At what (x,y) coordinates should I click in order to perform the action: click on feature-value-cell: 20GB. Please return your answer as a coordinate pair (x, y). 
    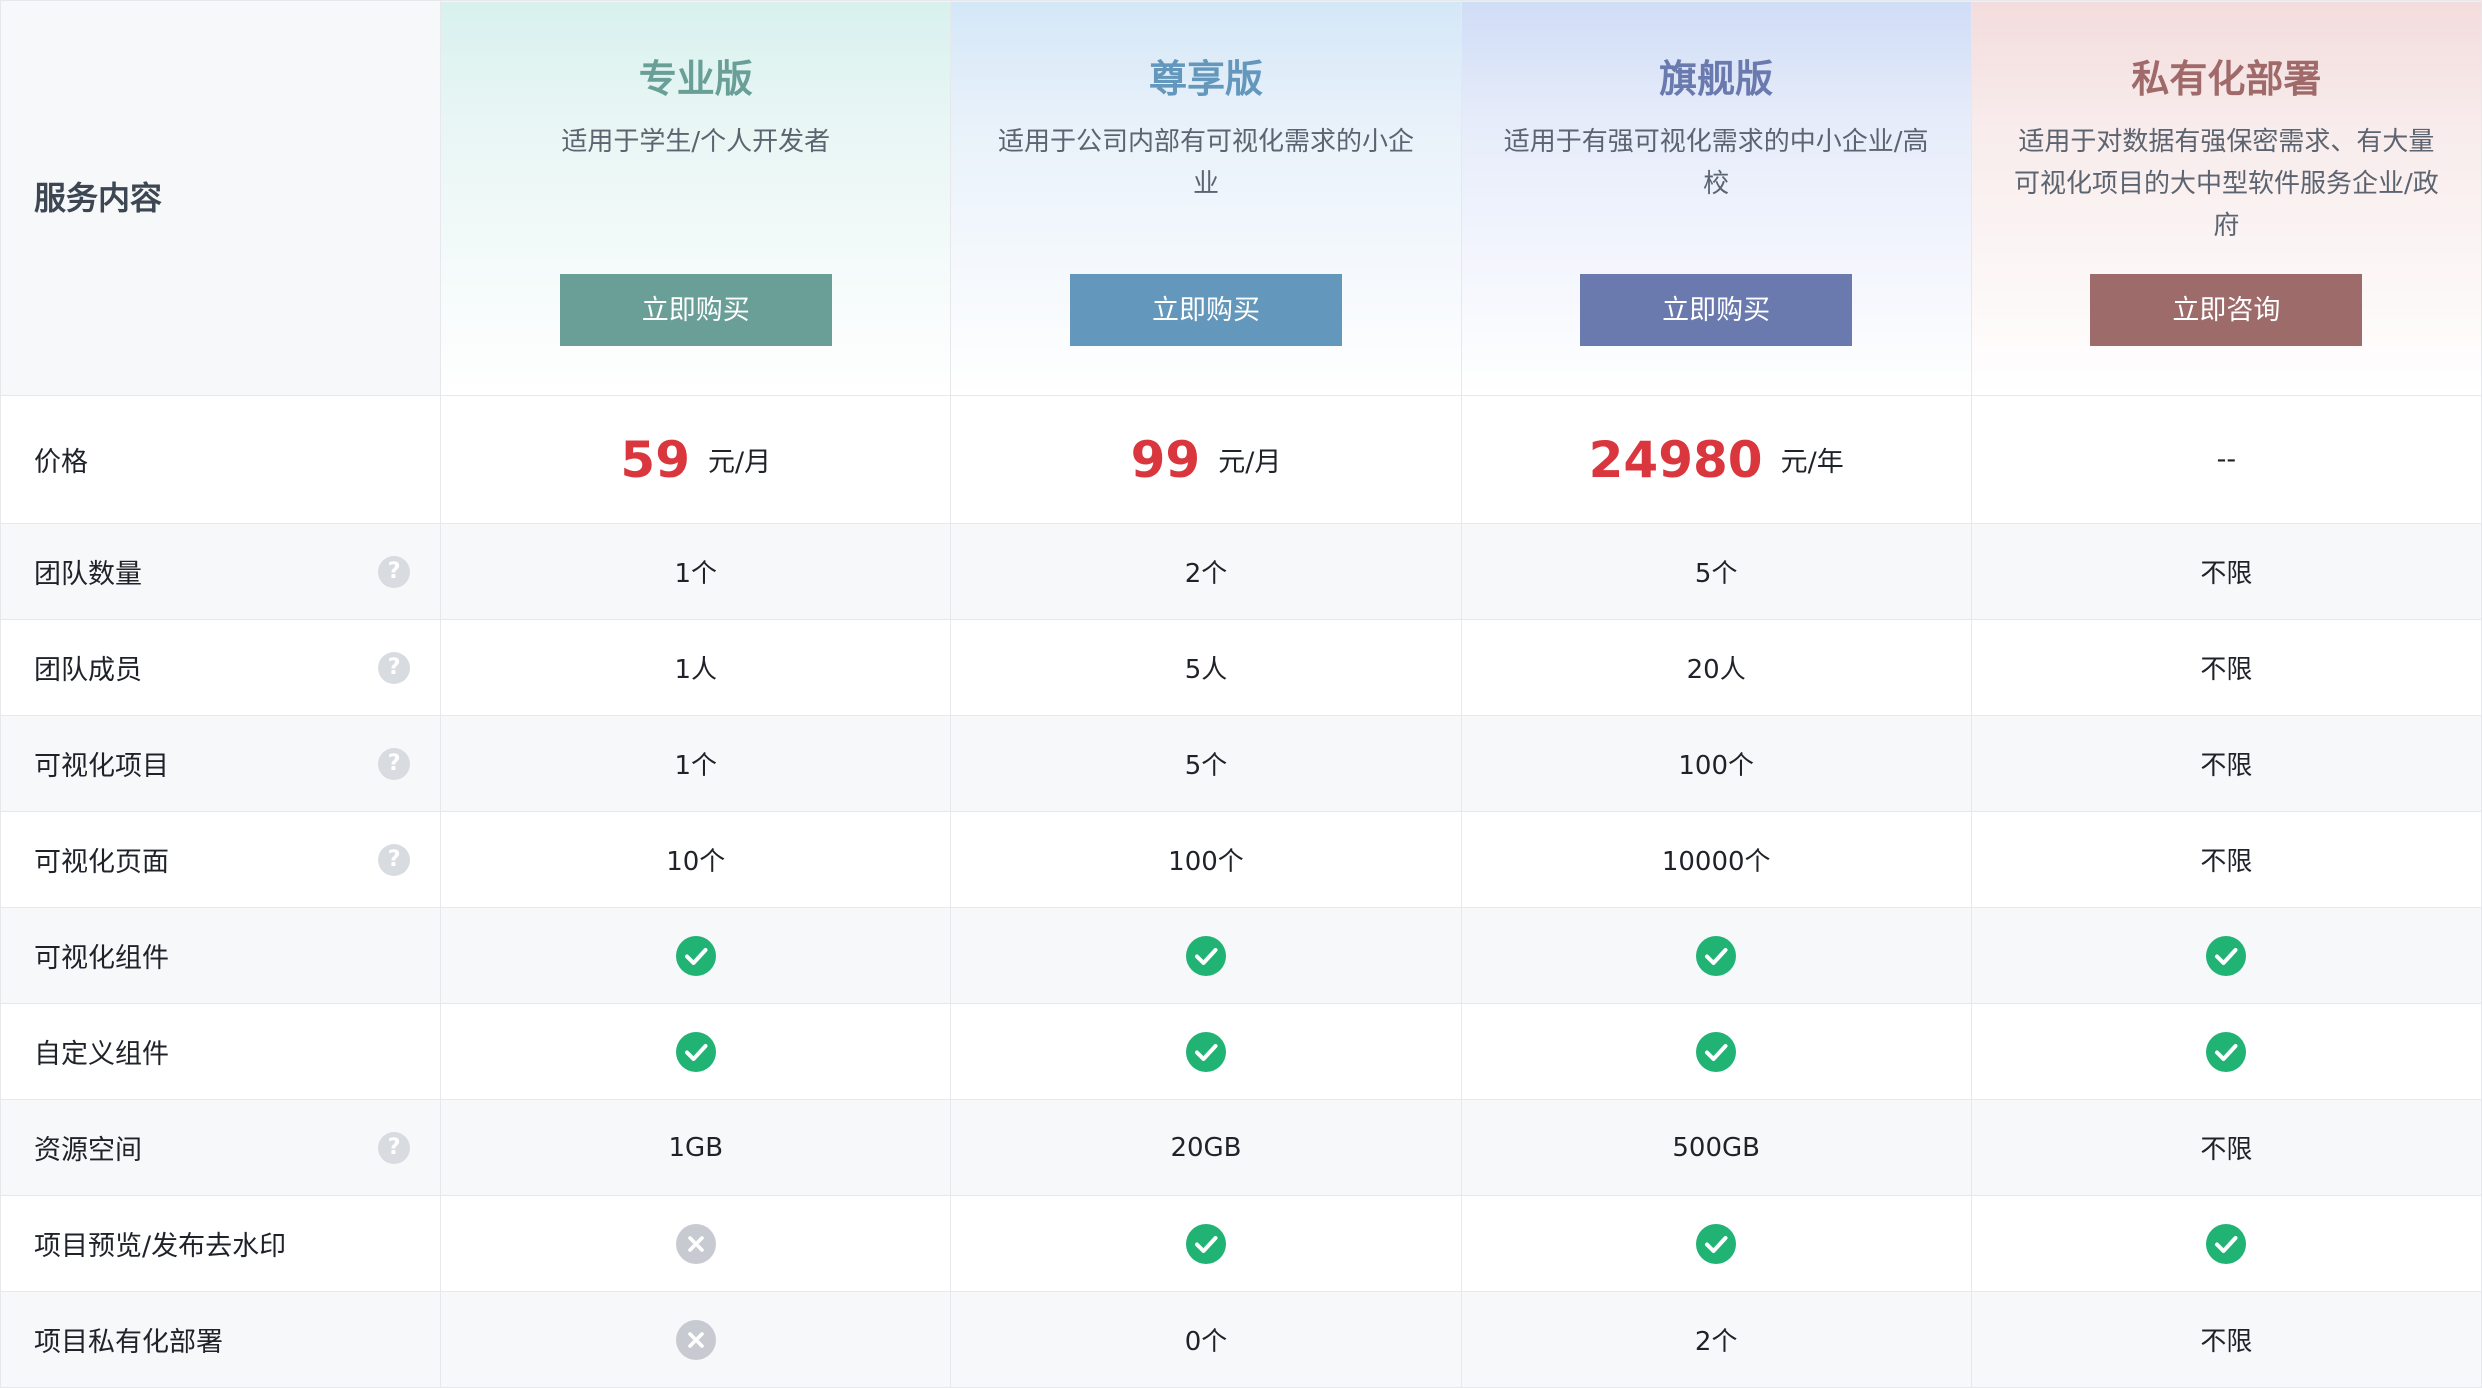
    Looking at the image, I should click on (1206, 1147).